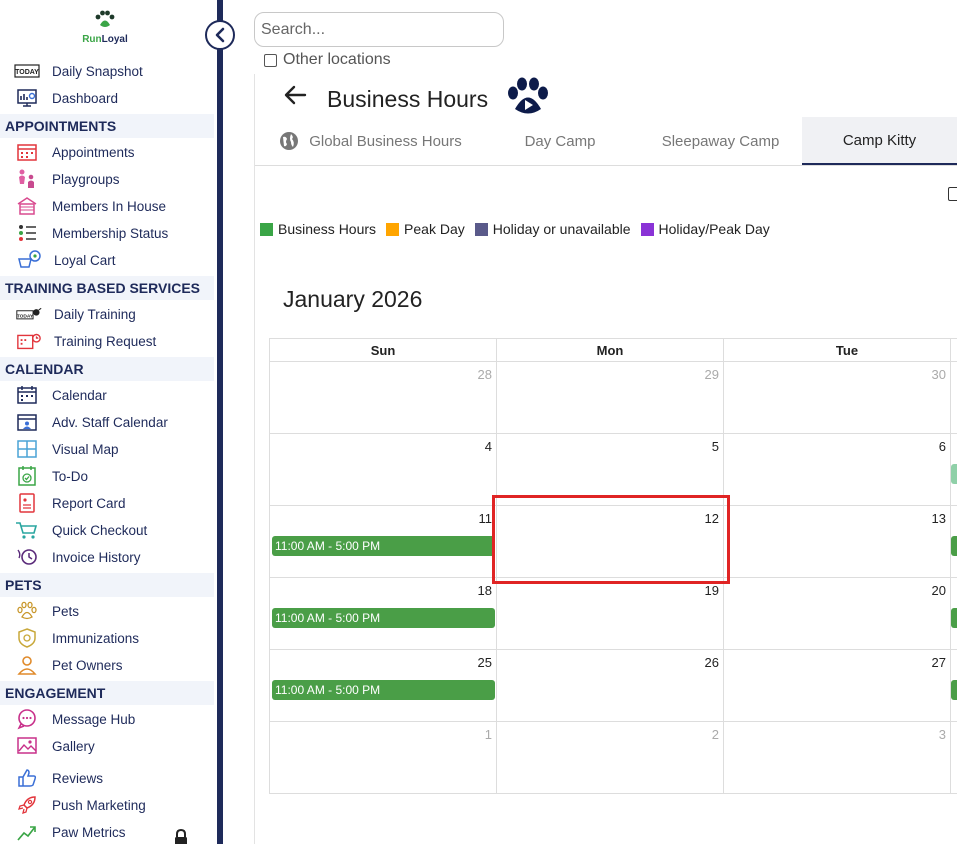  What do you see at coordinates (27, 476) in the screenshot?
I see `todo-icon` at bounding box center [27, 476].